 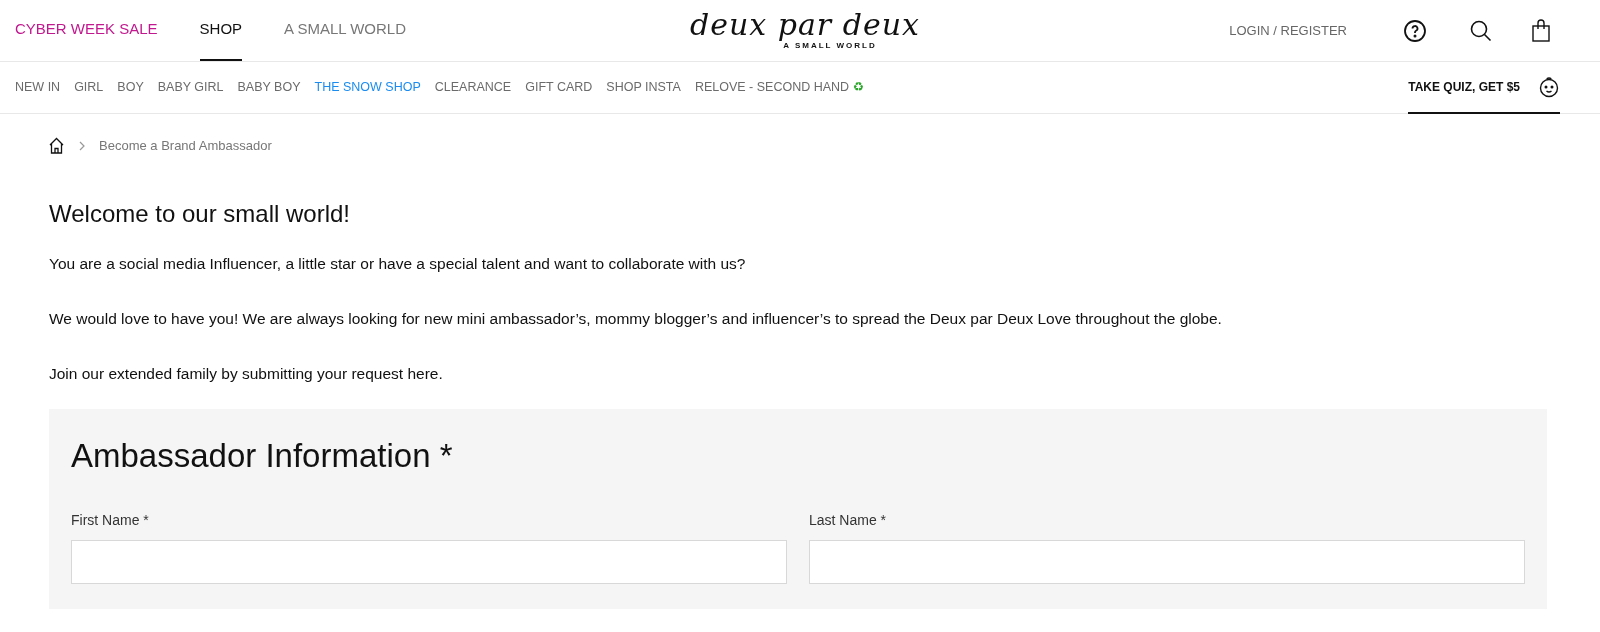 What do you see at coordinates (1484, 87) in the screenshot?
I see `quiz-link: TAKE QUIZ, GET $5` at bounding box center [1484, 87].